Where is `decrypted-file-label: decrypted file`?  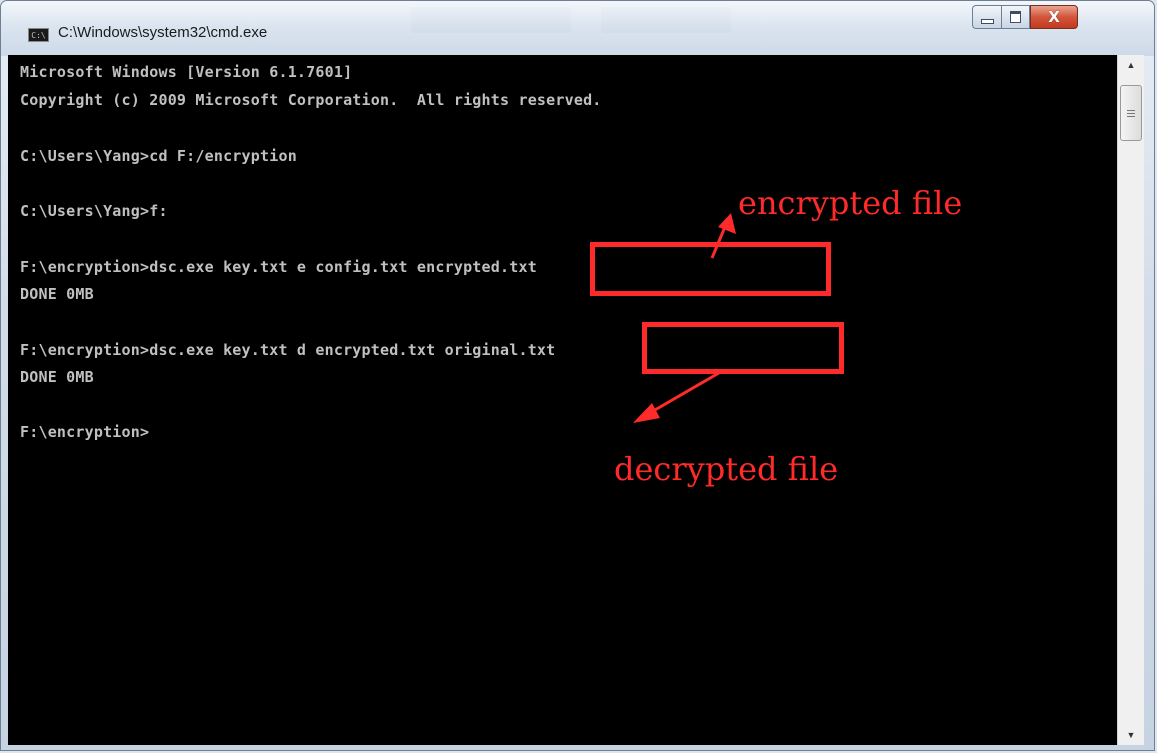 decrypted-file-label: decrypted file is located at coordinates (726, 469).